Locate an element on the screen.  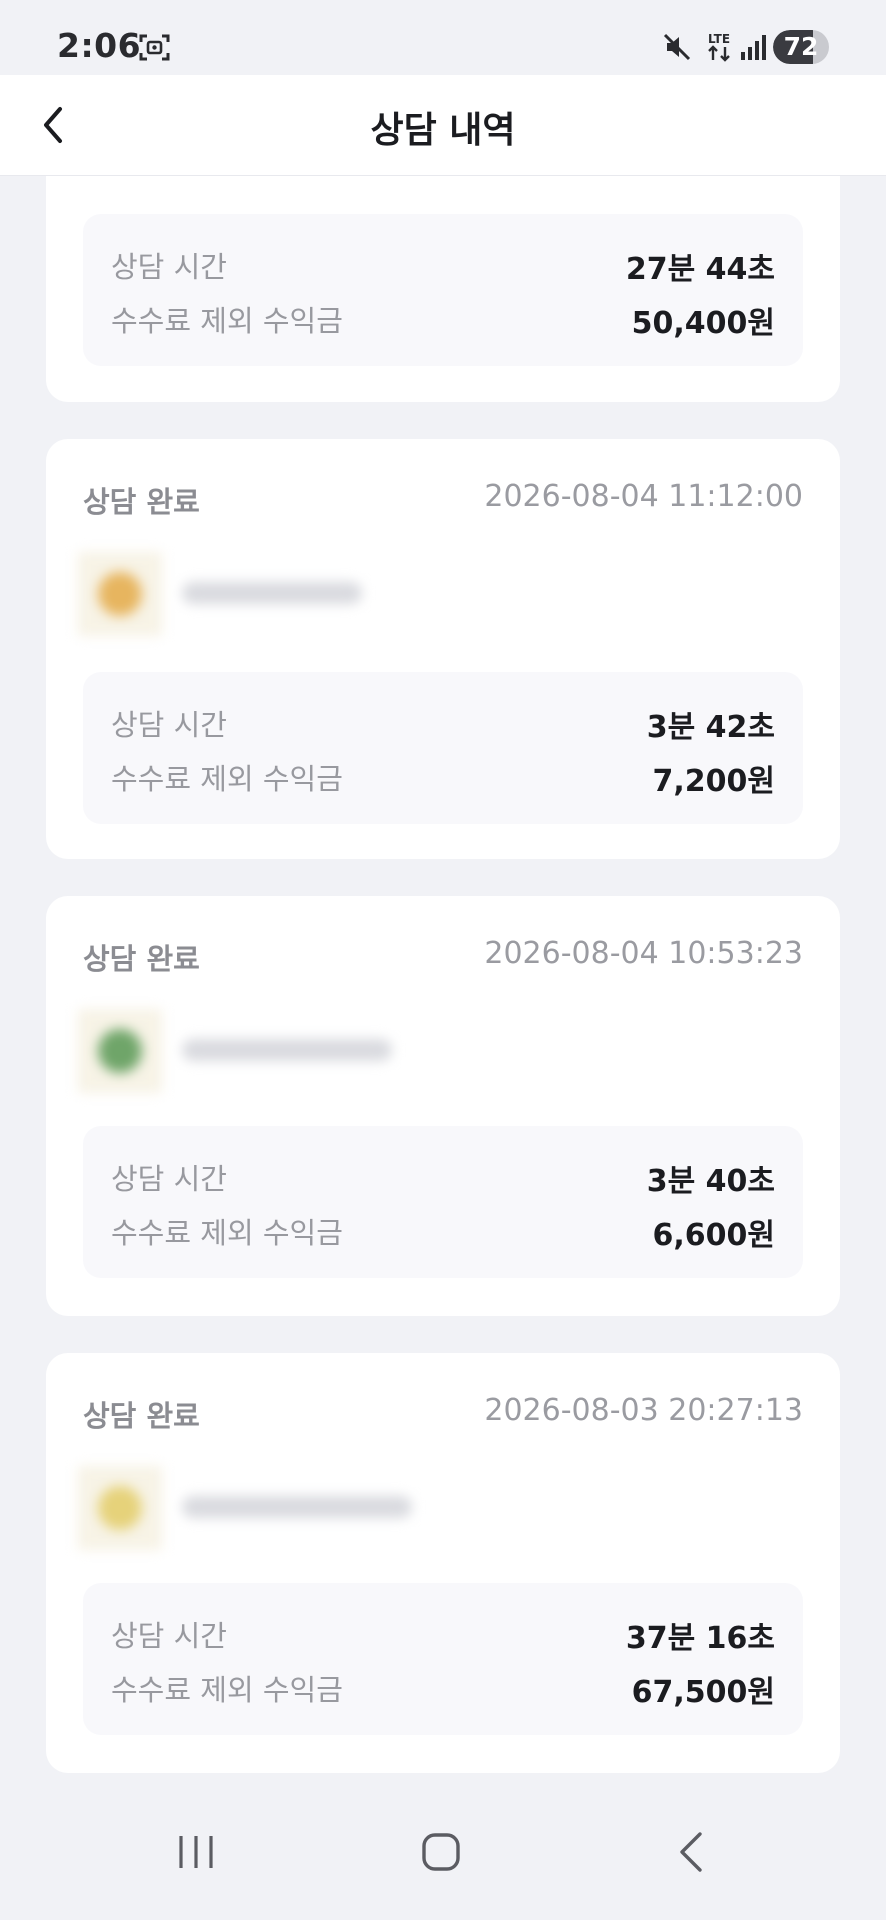
duration-value: 37분 16초 is located at coordinates (700, 1638).